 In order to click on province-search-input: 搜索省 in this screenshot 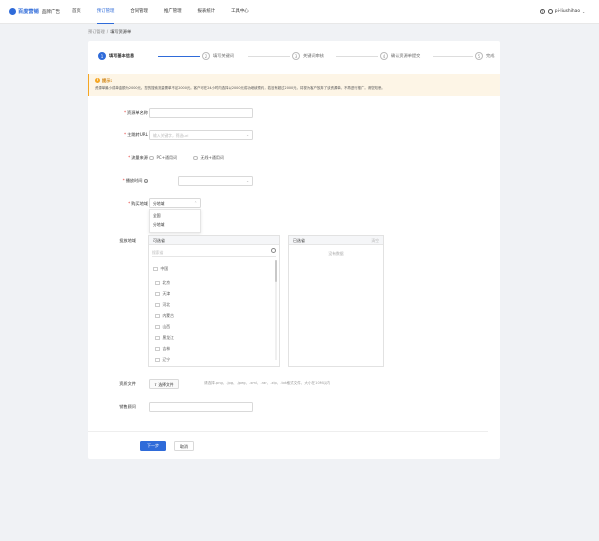, I will do `click(214, 252)`.